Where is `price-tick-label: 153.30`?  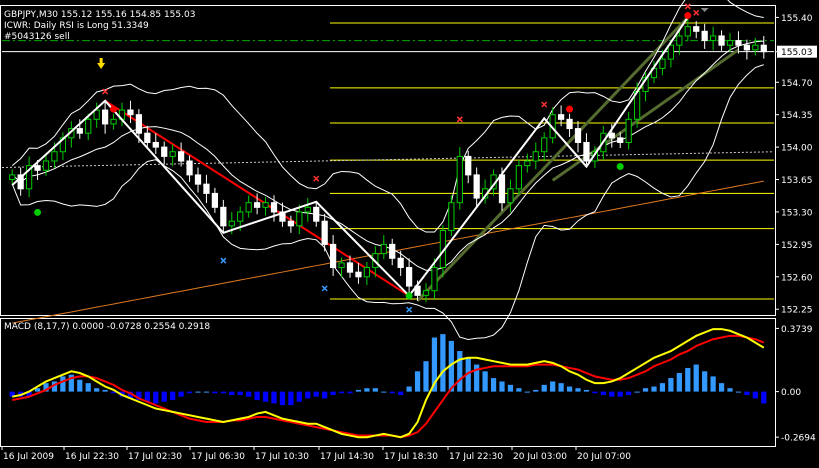 price-tick-label: 153.30 is located at coordinates (797, 213).